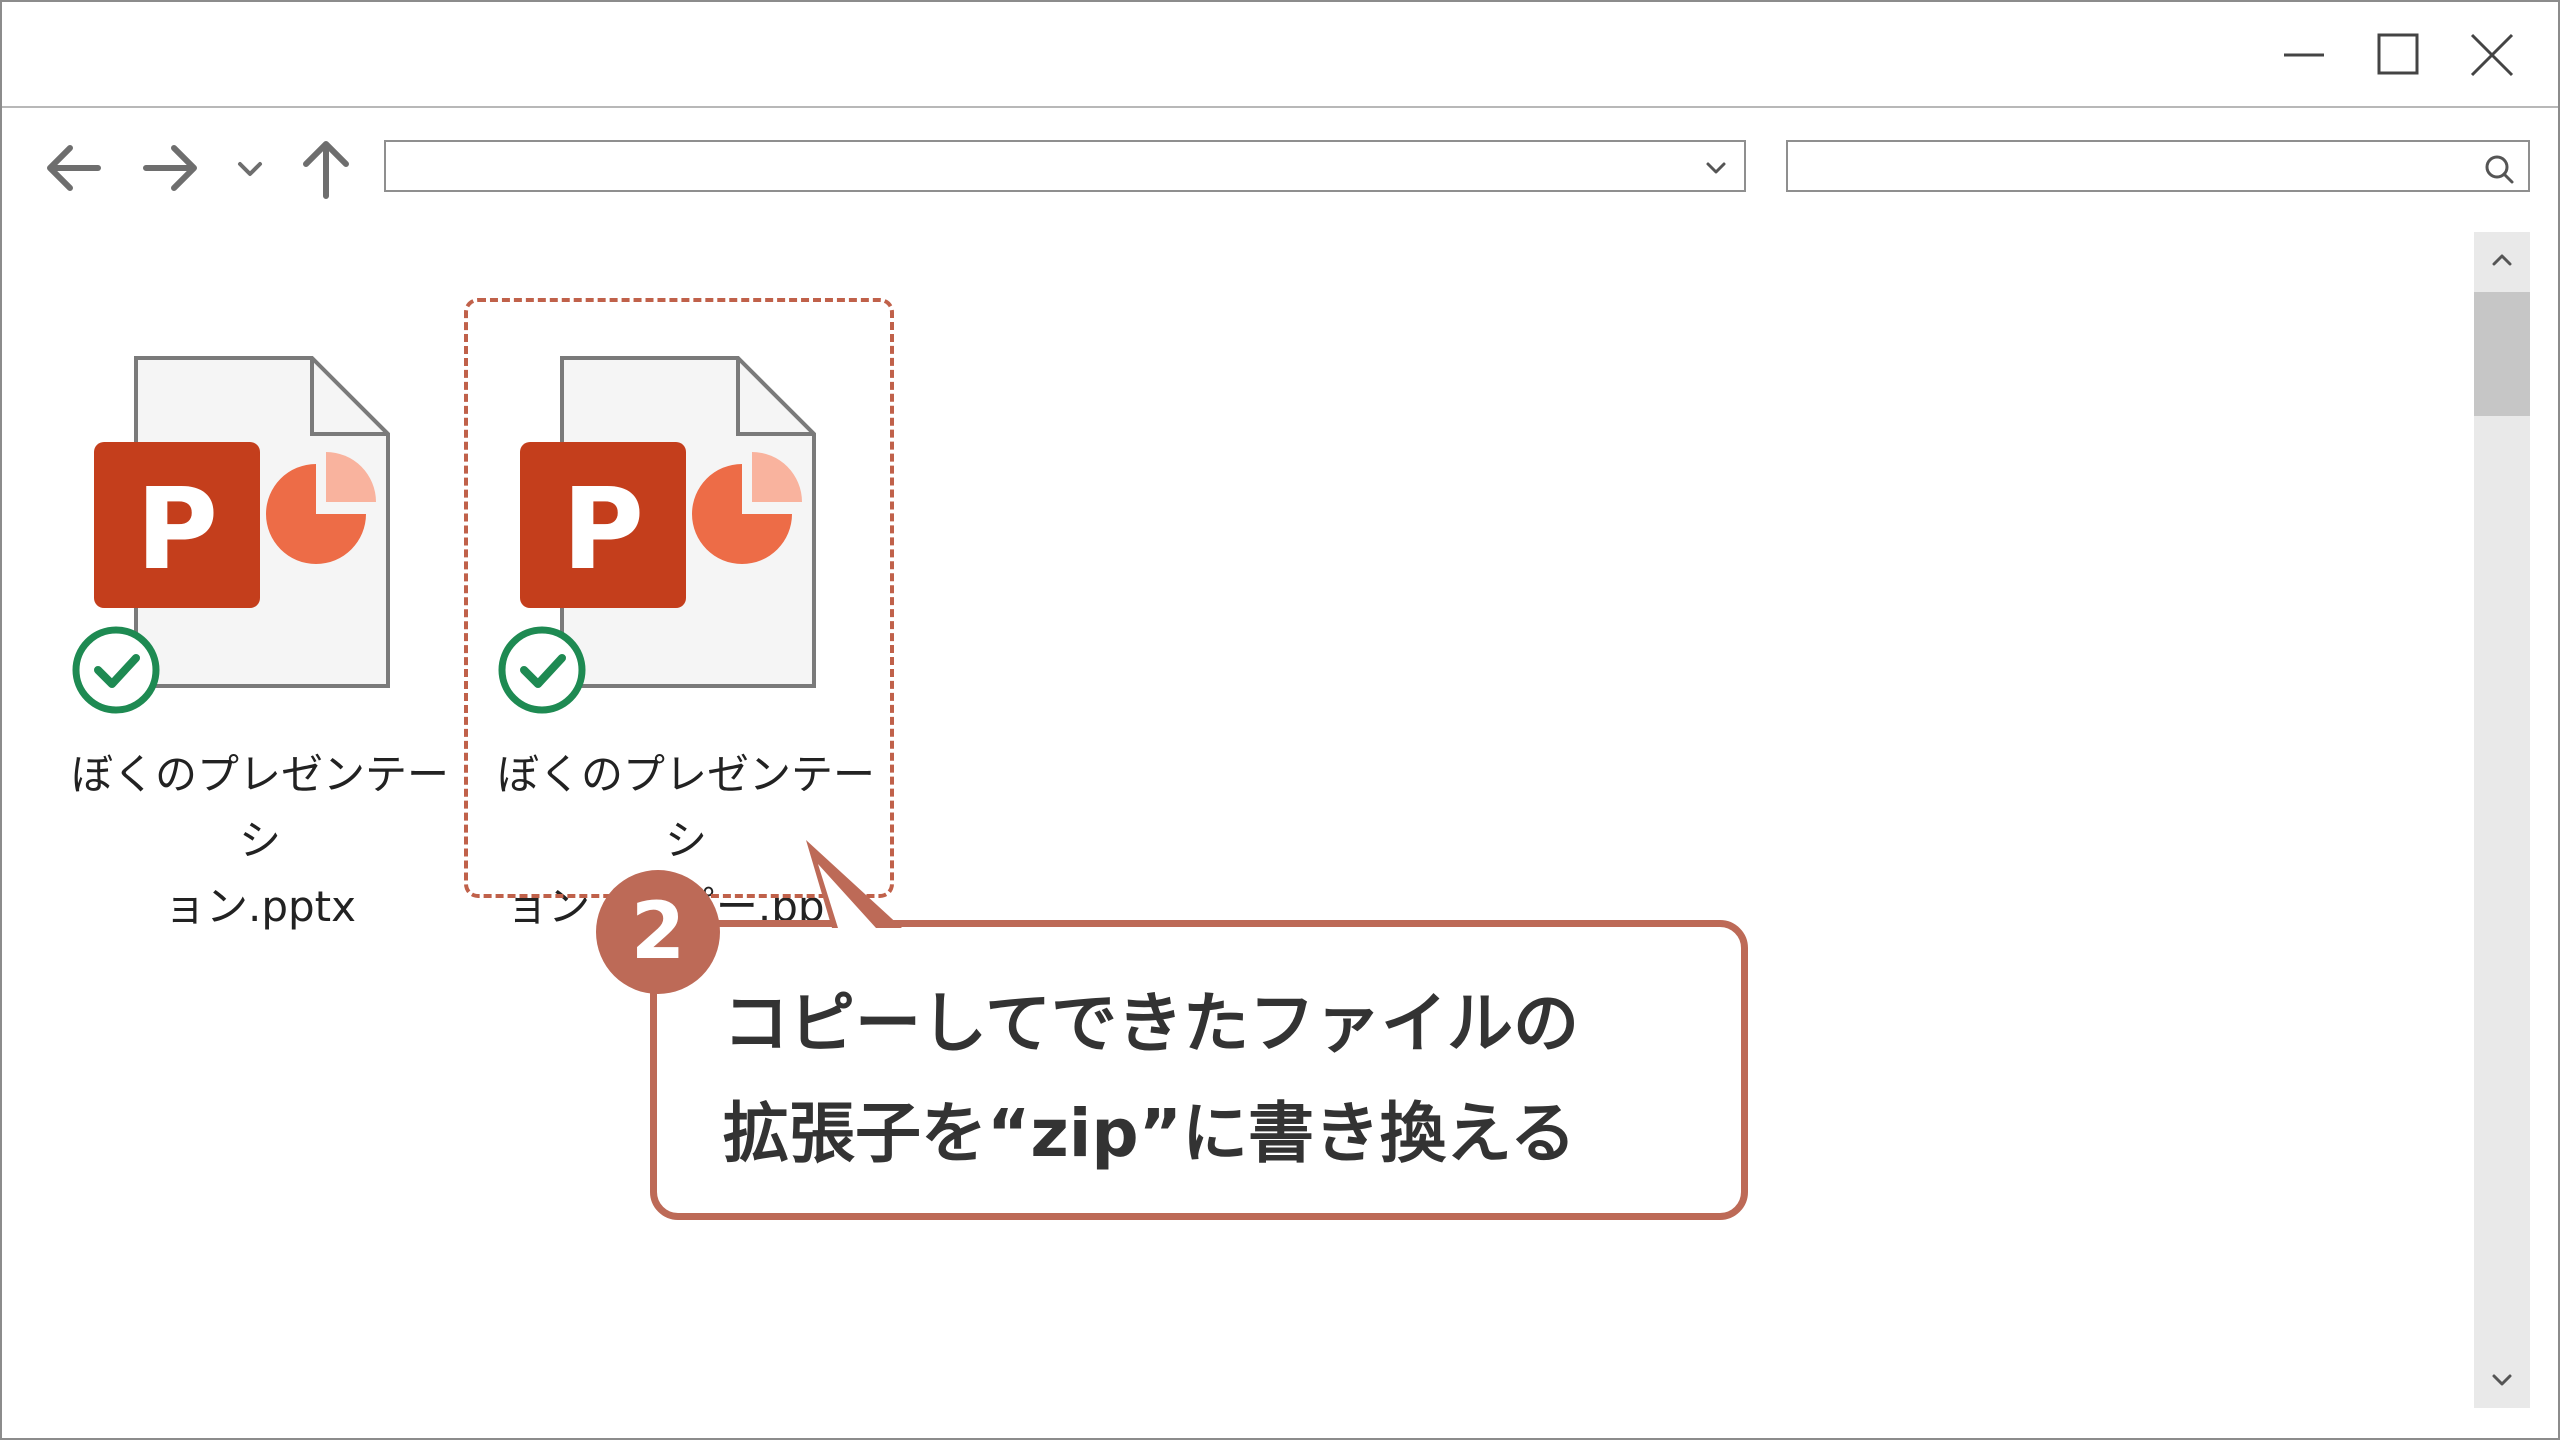  What do you see at coordinates (2492, 55) in the screenshot?
I see `close-icon` at bounding box center [2492, 55].